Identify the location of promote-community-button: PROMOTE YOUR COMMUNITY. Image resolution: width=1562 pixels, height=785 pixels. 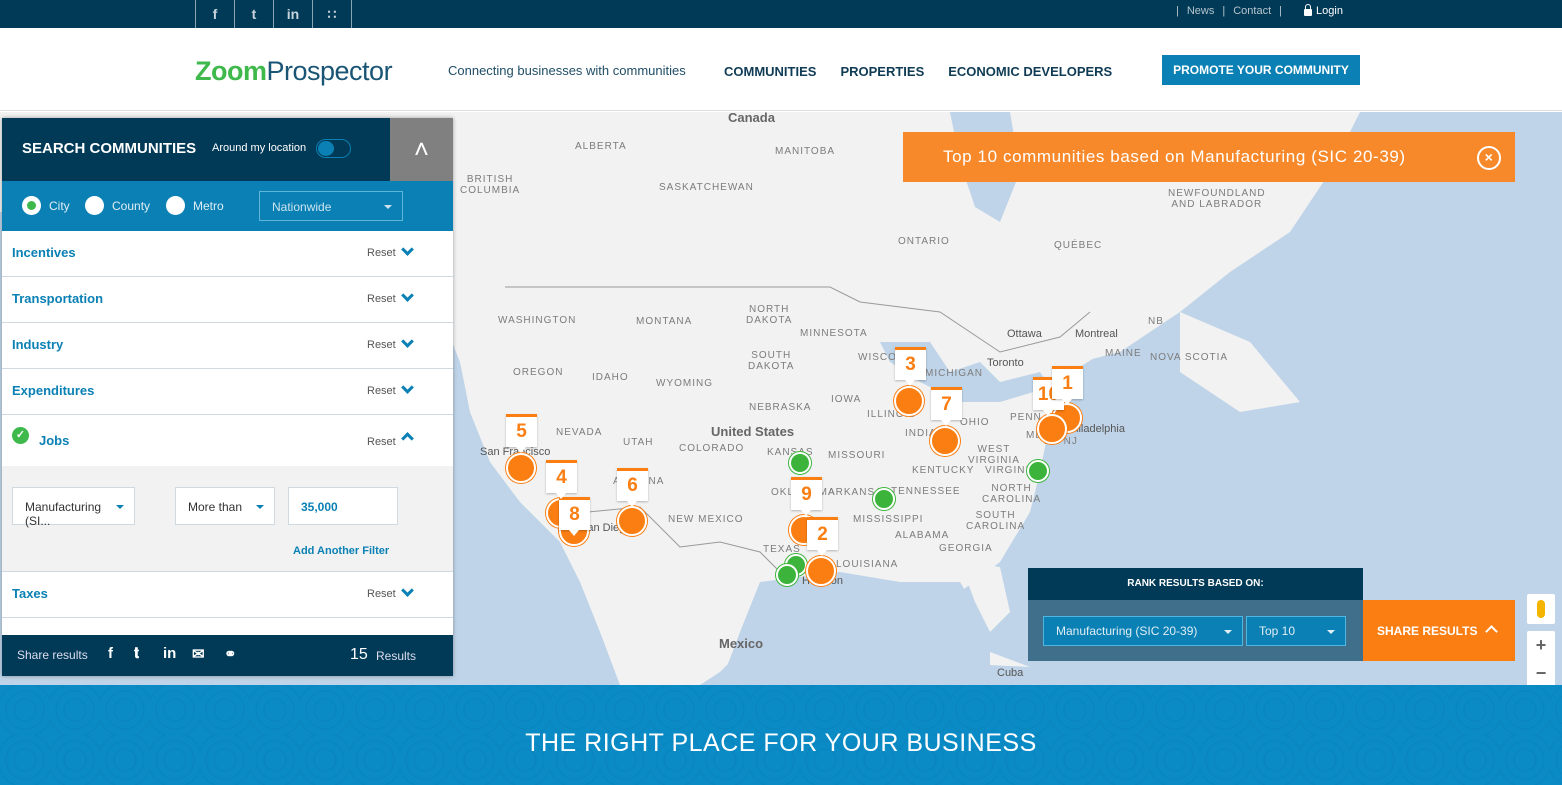
(1261, 70).